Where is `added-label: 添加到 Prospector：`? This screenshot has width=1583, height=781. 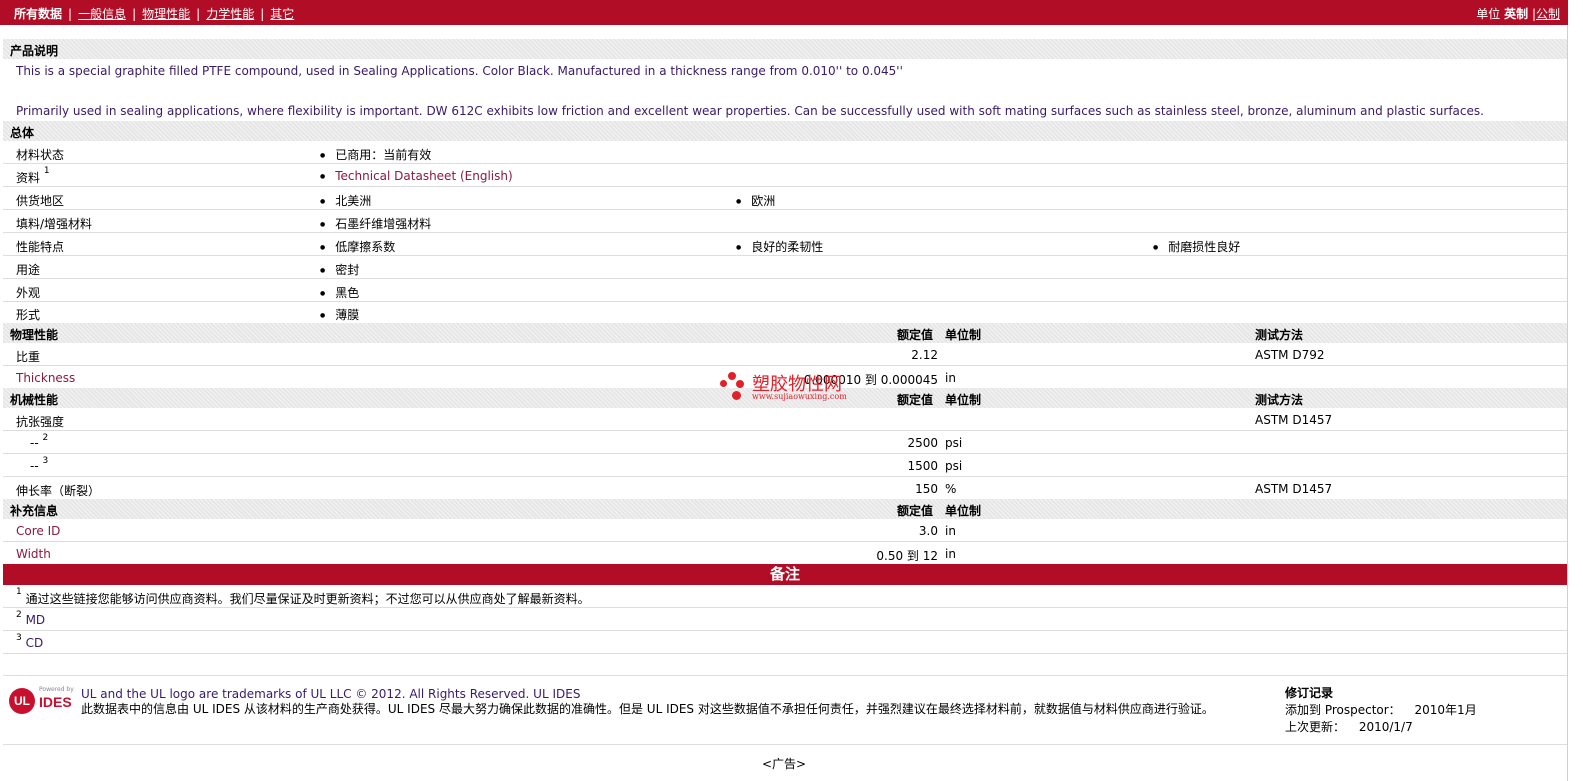 added-label: 添加到 Prospector： is located at coordinates (1343, 710).